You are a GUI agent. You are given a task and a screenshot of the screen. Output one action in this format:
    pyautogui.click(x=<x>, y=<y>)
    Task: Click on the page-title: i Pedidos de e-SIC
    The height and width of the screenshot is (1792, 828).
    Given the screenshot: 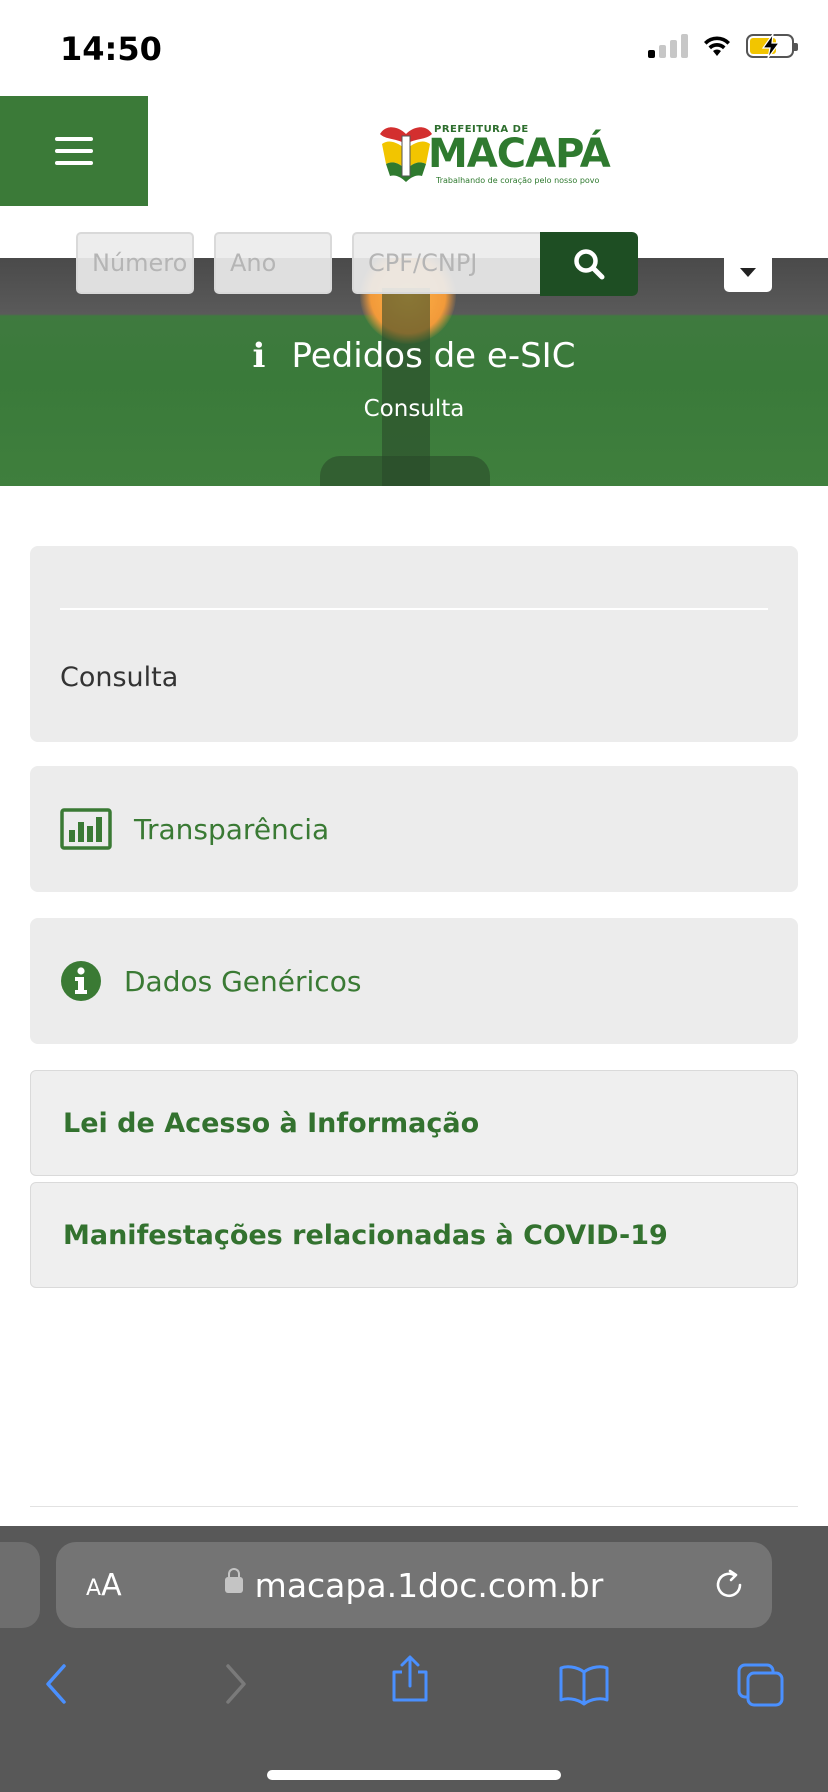 What is the action you would take?
    pyautogui.click(x=414, y=356)
    